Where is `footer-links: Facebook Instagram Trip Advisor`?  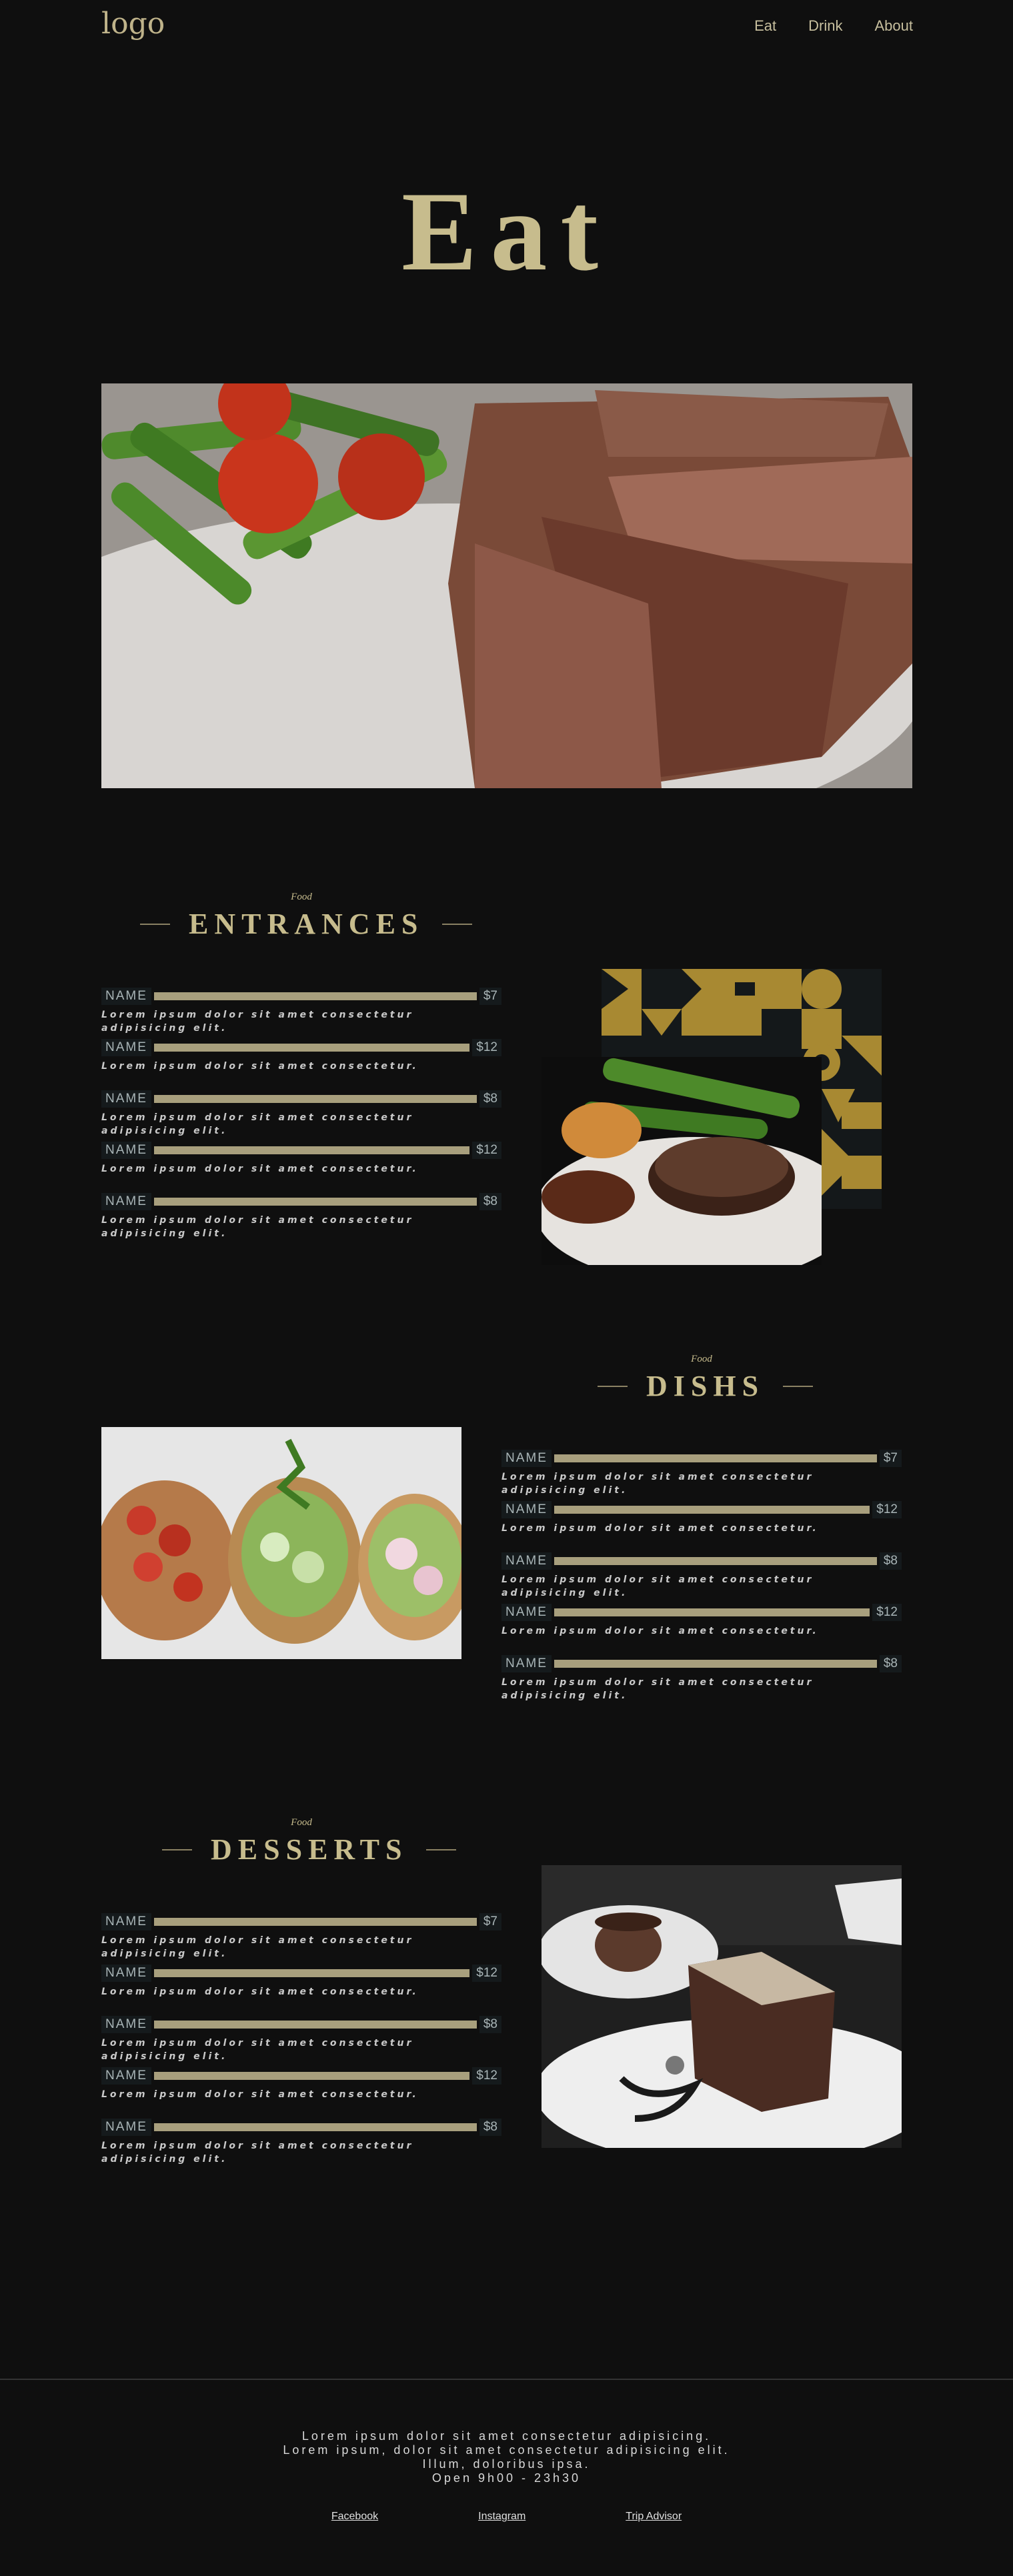
footer-links: Facebook Instagram Trip Advisor is located at coordinates (506, 2517).